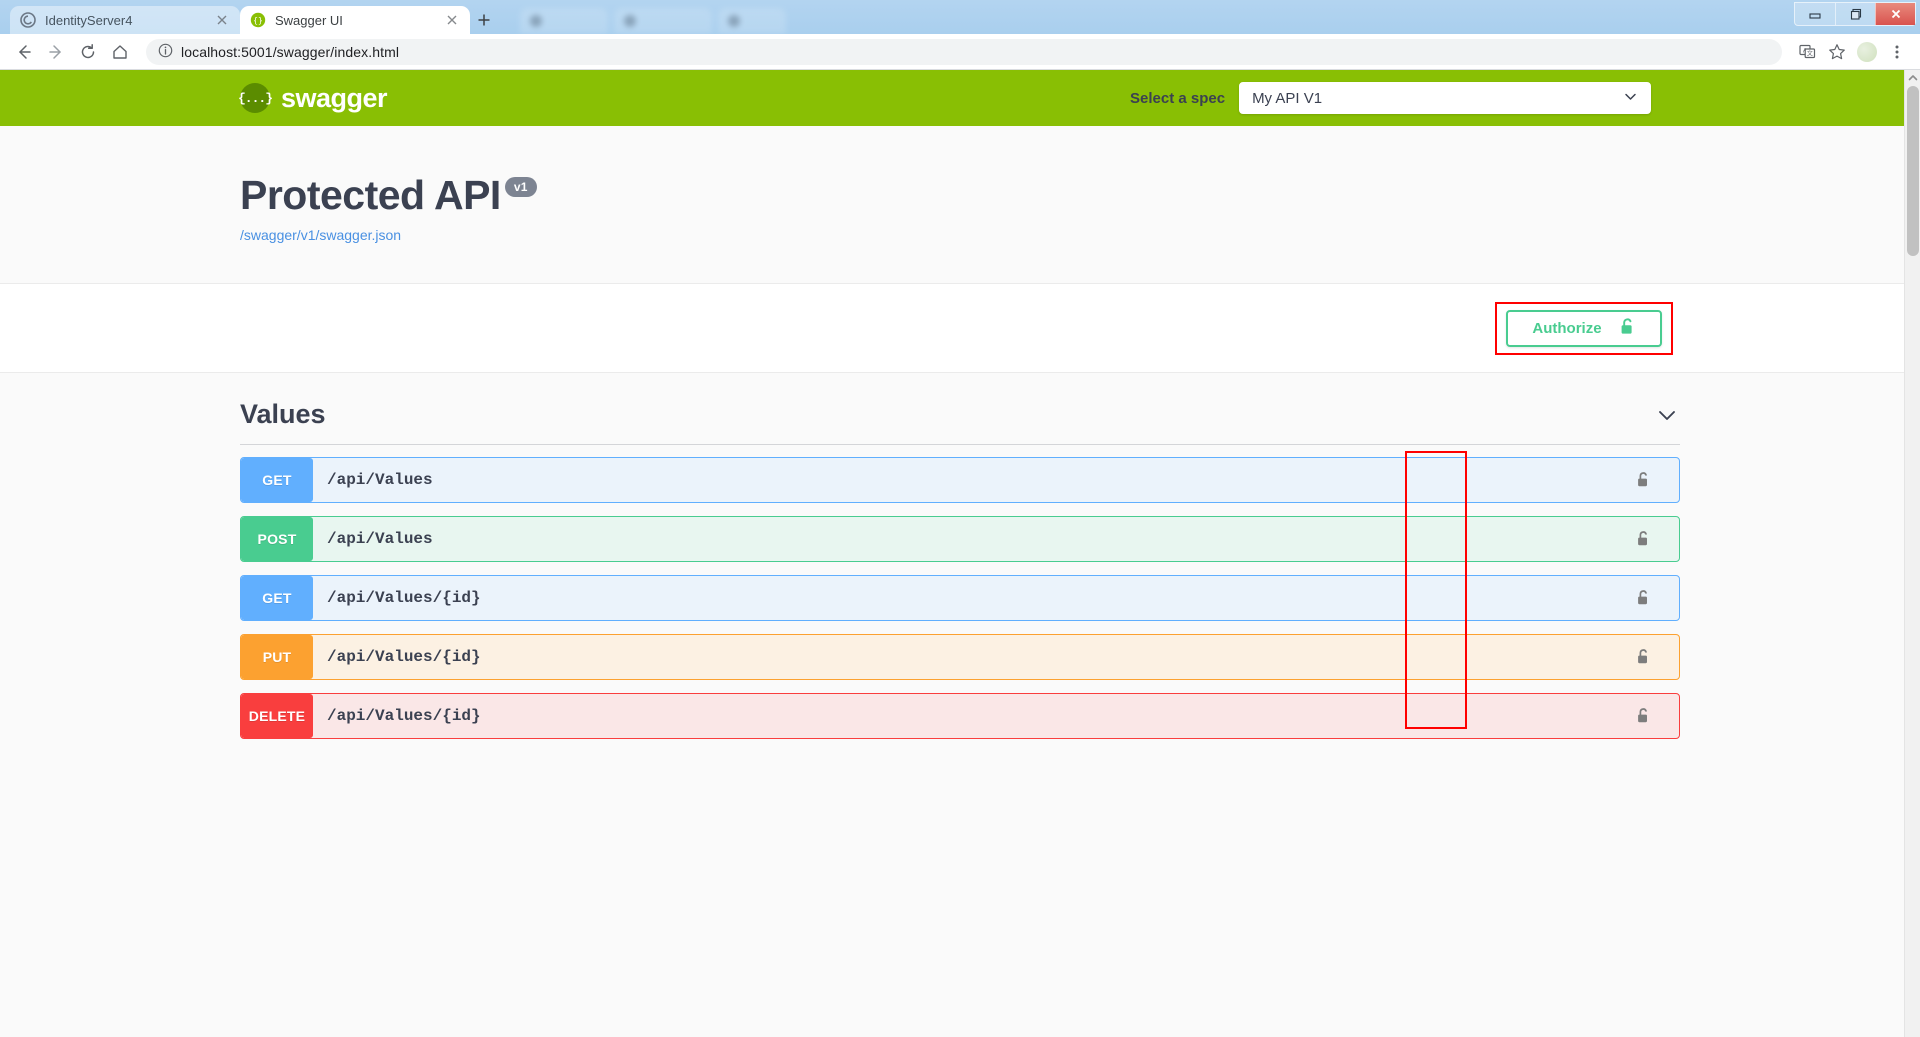 This screenshot has height=1037, width=1920. I want to click on scroll-up-arrow-icon, so click(1912, 78).